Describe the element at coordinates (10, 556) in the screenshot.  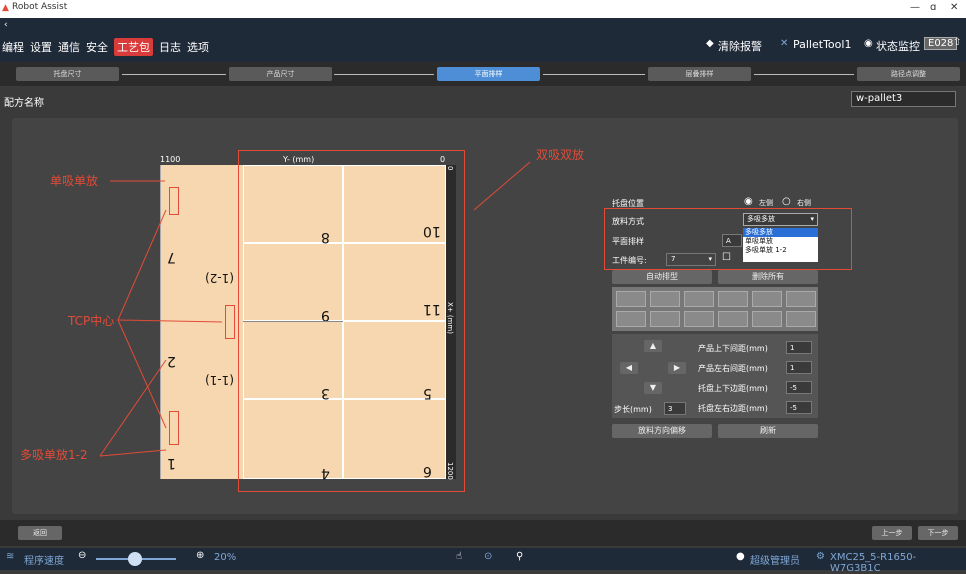
I see `wifi-icon: ≋` at that location.